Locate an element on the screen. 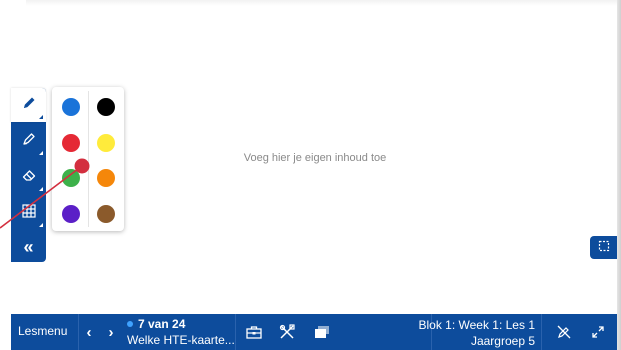 This screenshot has width=621, height=350. pen-icon is located at coordinates (29, 105).